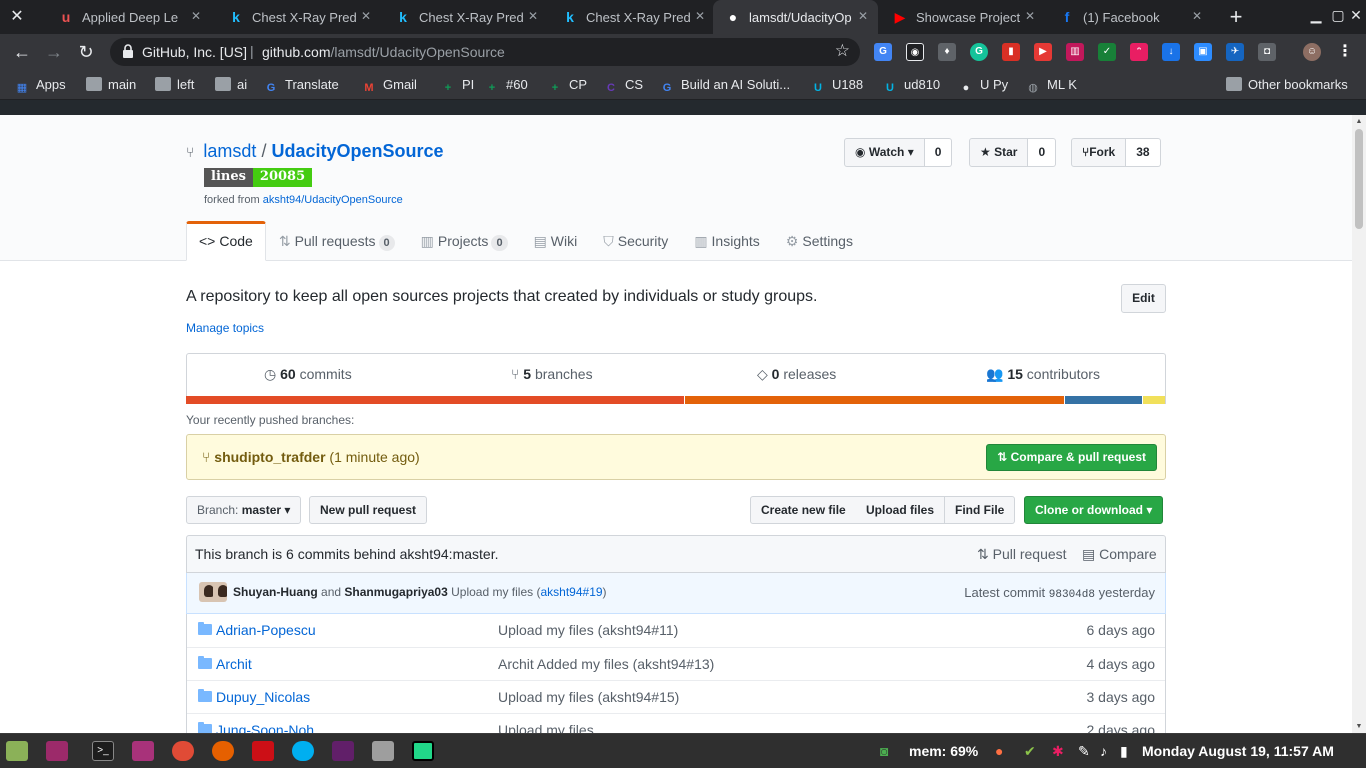 Image resolution: width=1366 pixels, height=768 pixels. I want to click on skype-icon, so click(303, 751).